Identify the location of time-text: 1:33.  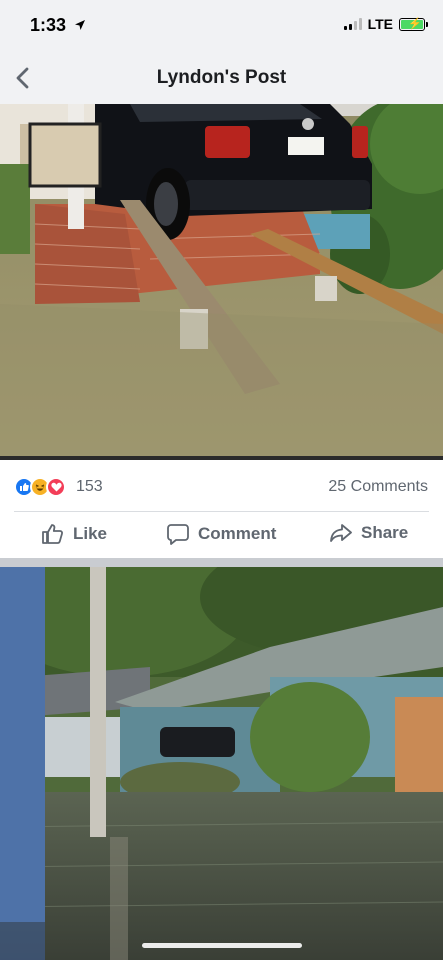
(48, 25).